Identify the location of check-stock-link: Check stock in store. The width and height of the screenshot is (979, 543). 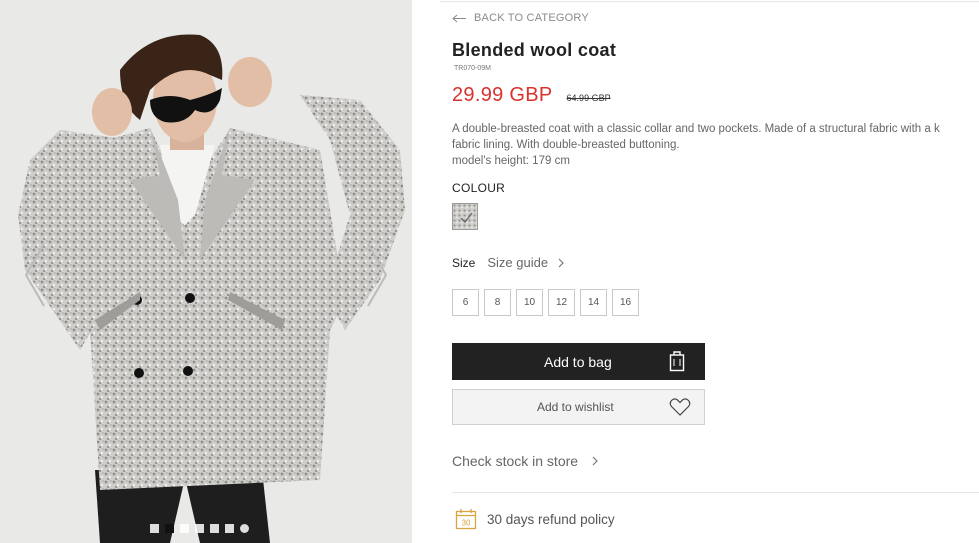
(525, 461).